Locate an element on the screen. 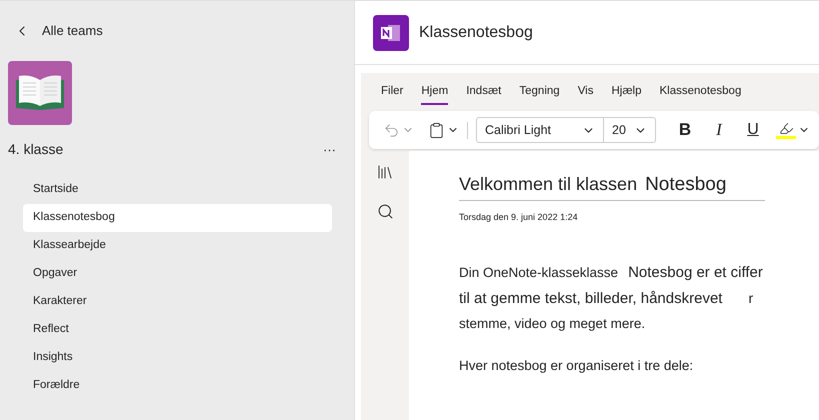  body-text: stemme, video og meget mere. is located at coordinates (552, 324).